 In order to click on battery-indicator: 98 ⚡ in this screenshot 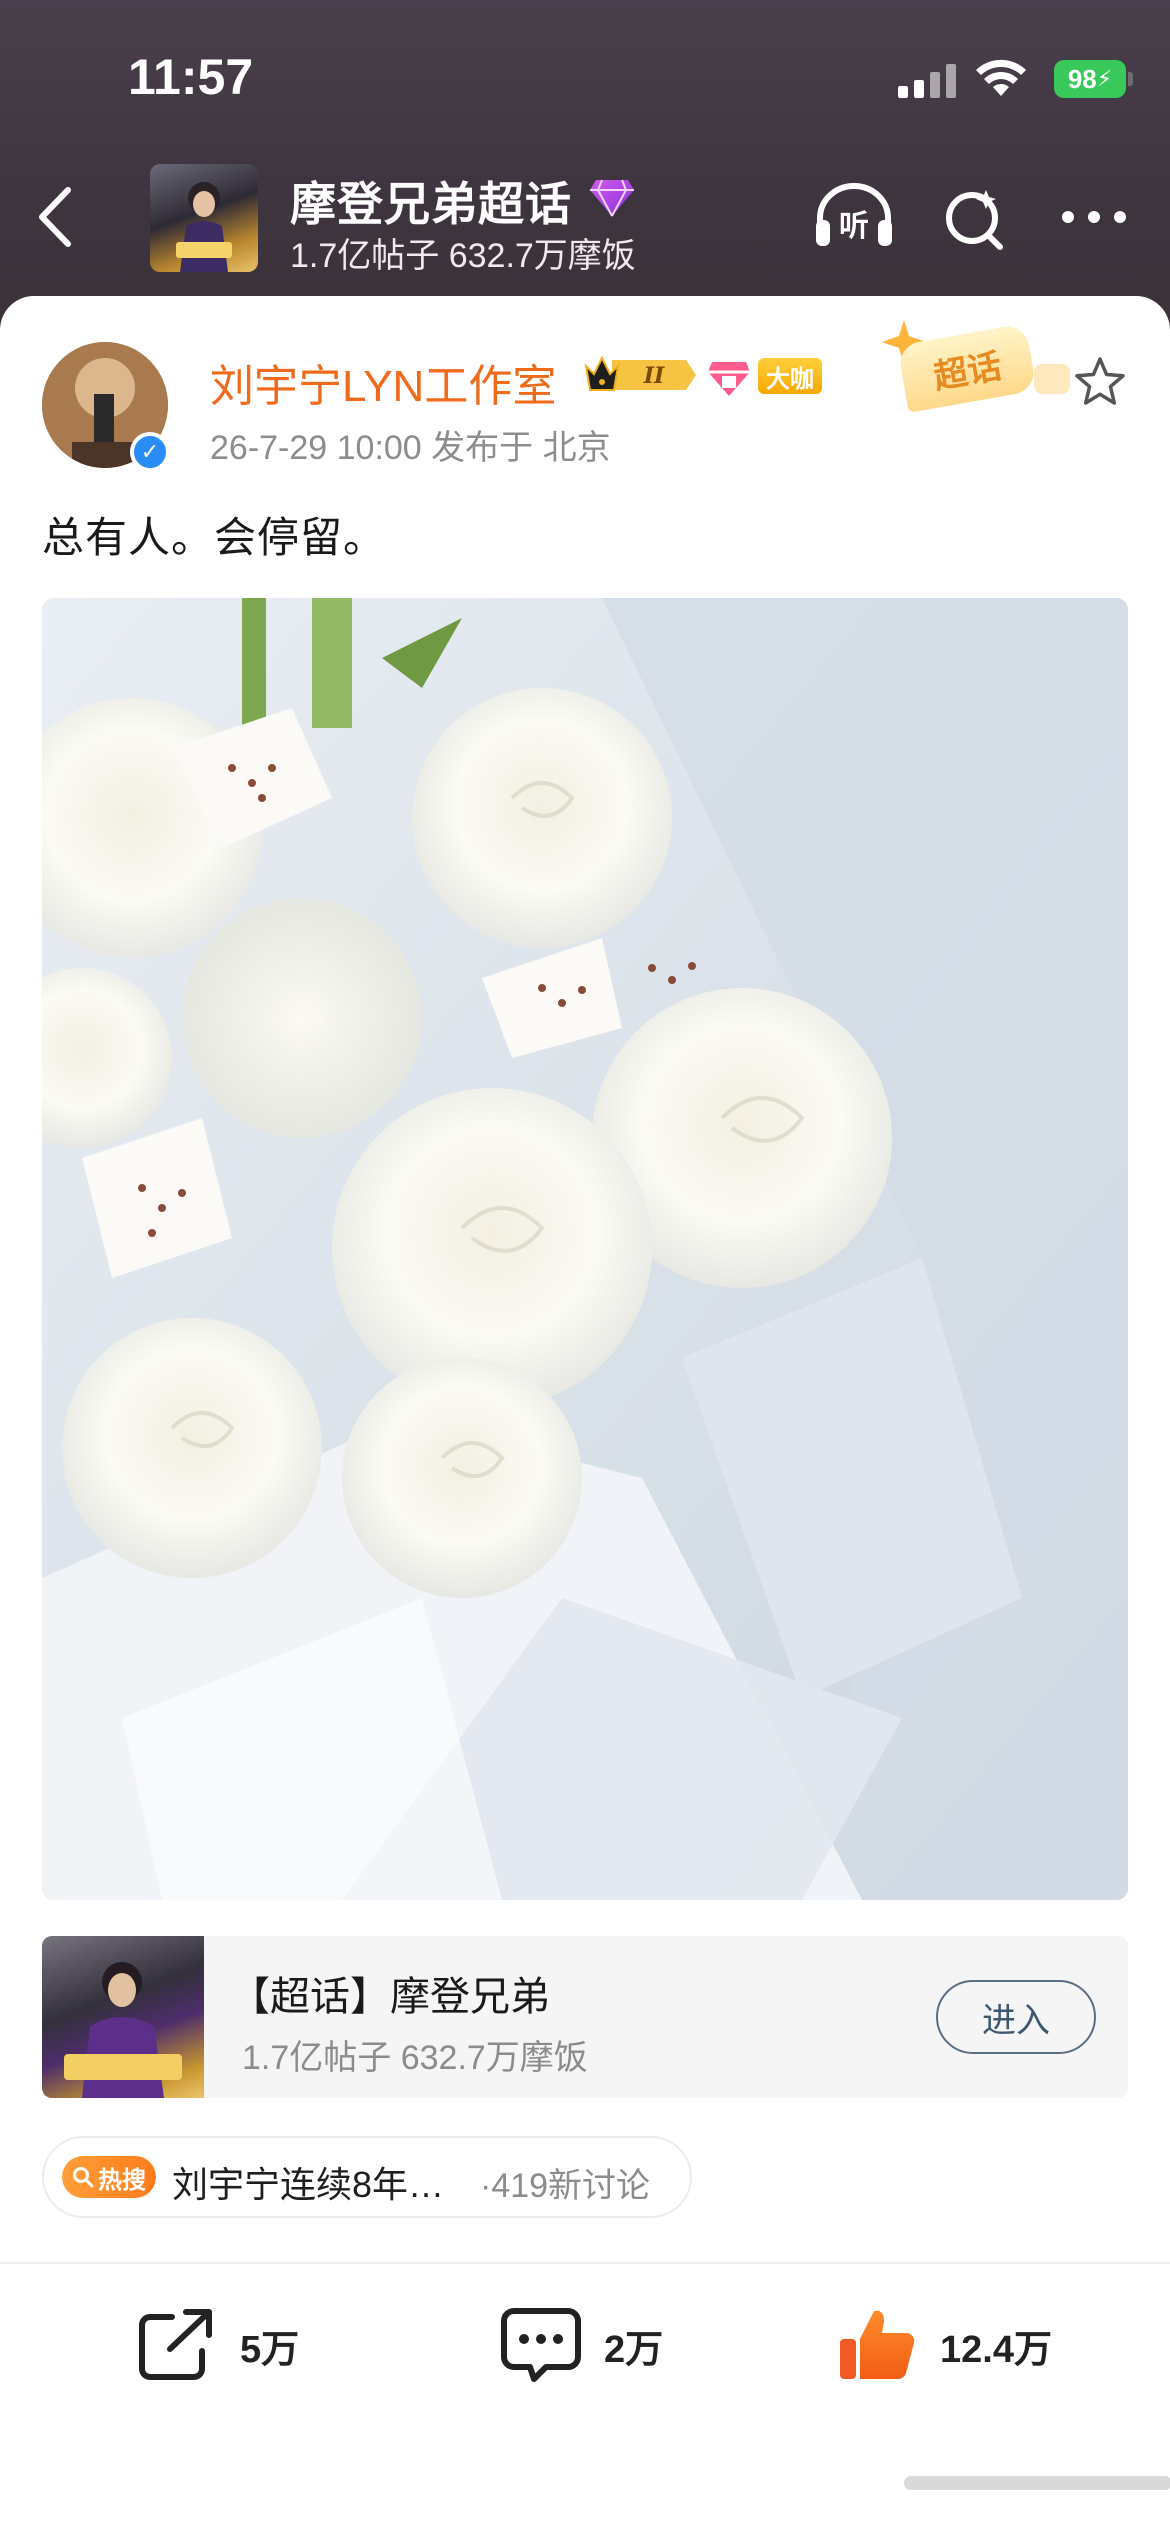, I will do `click(1090, 79)`.